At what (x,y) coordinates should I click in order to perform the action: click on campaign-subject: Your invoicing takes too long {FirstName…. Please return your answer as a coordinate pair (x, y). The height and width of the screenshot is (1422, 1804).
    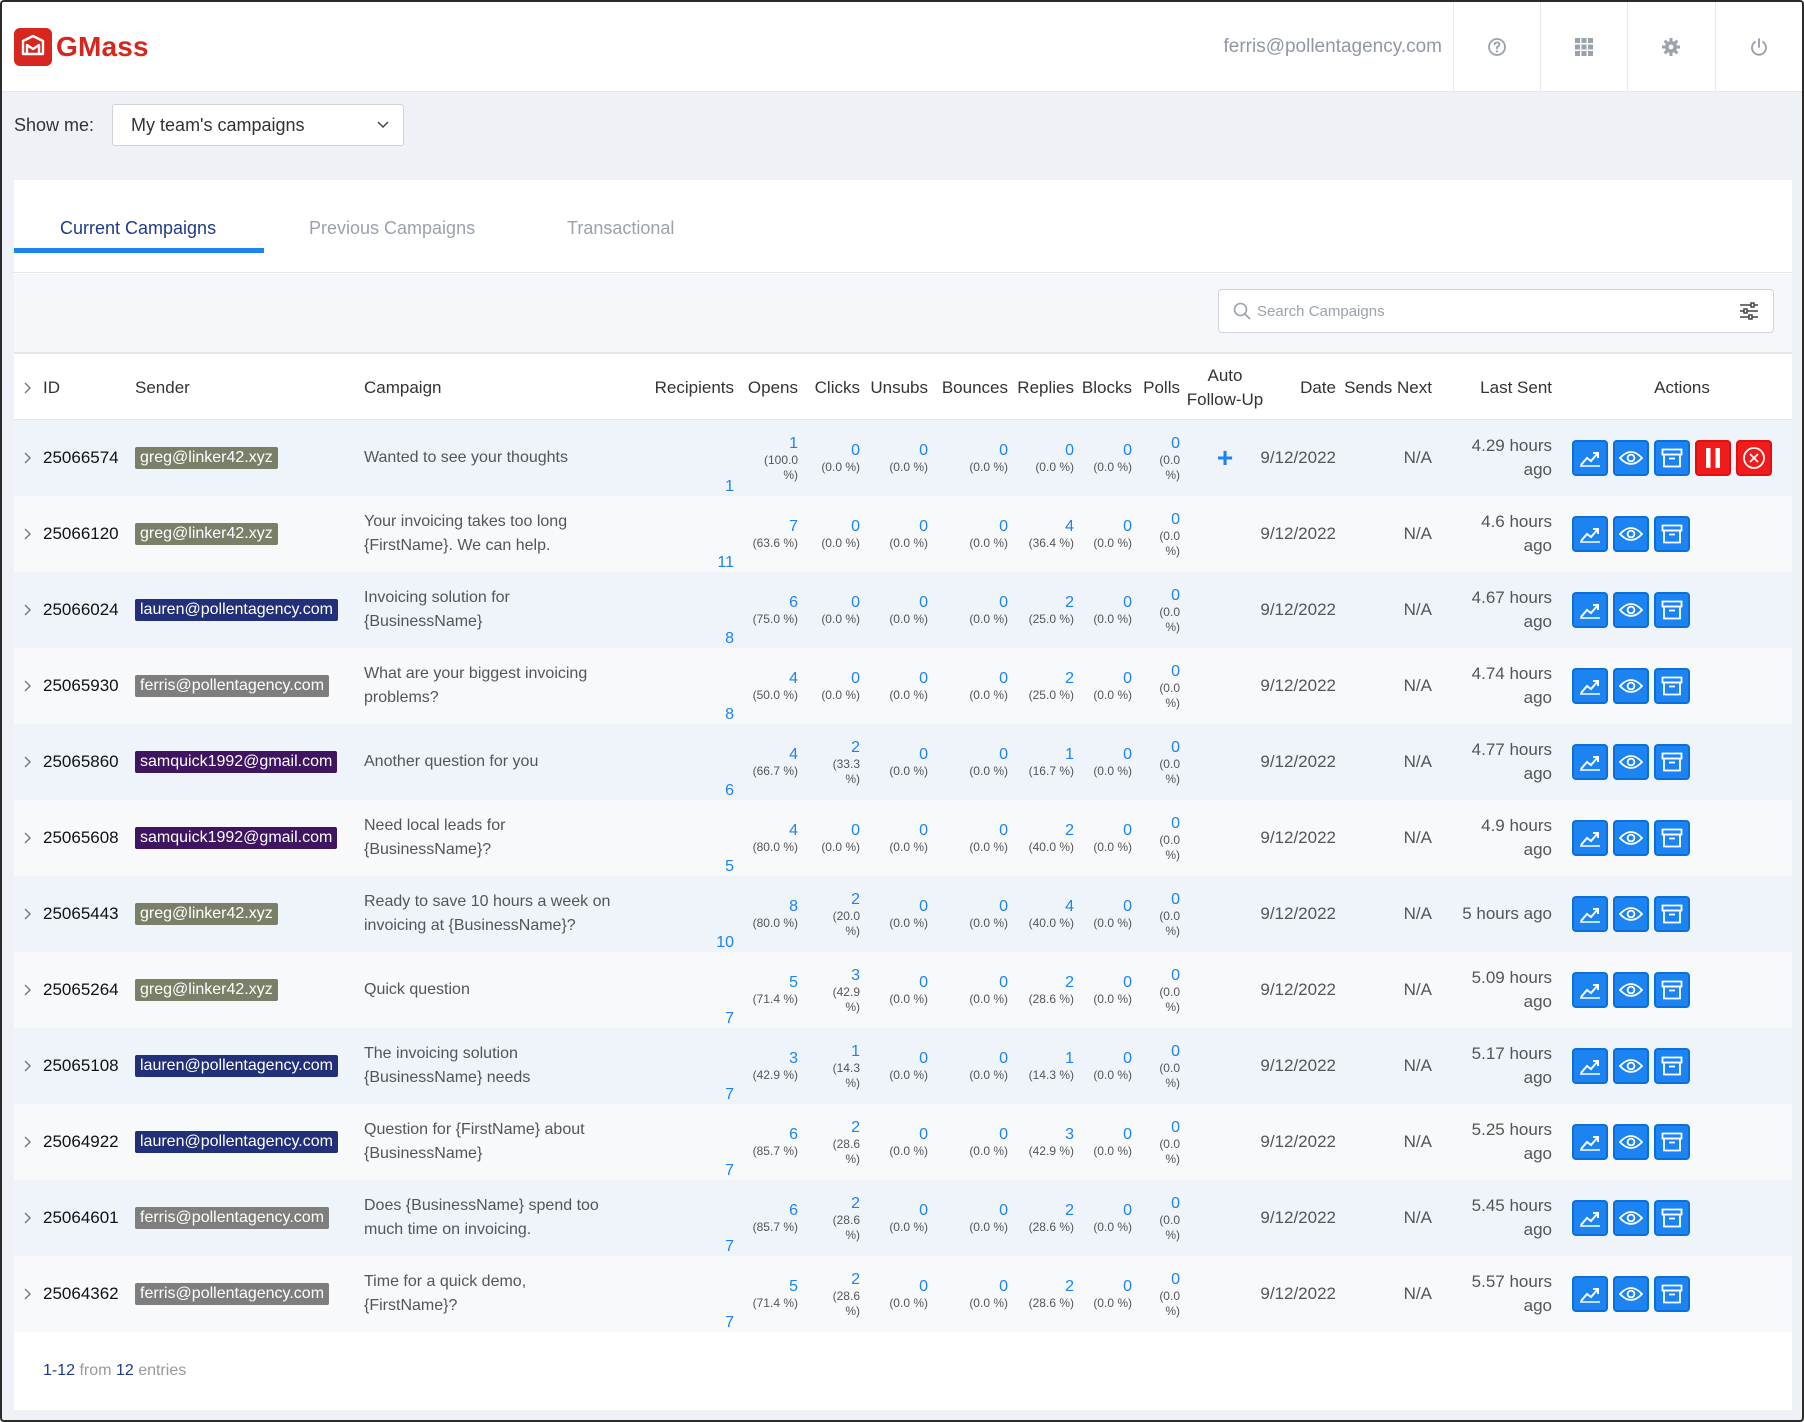
    Looking at the image, I should click on (489, 534).